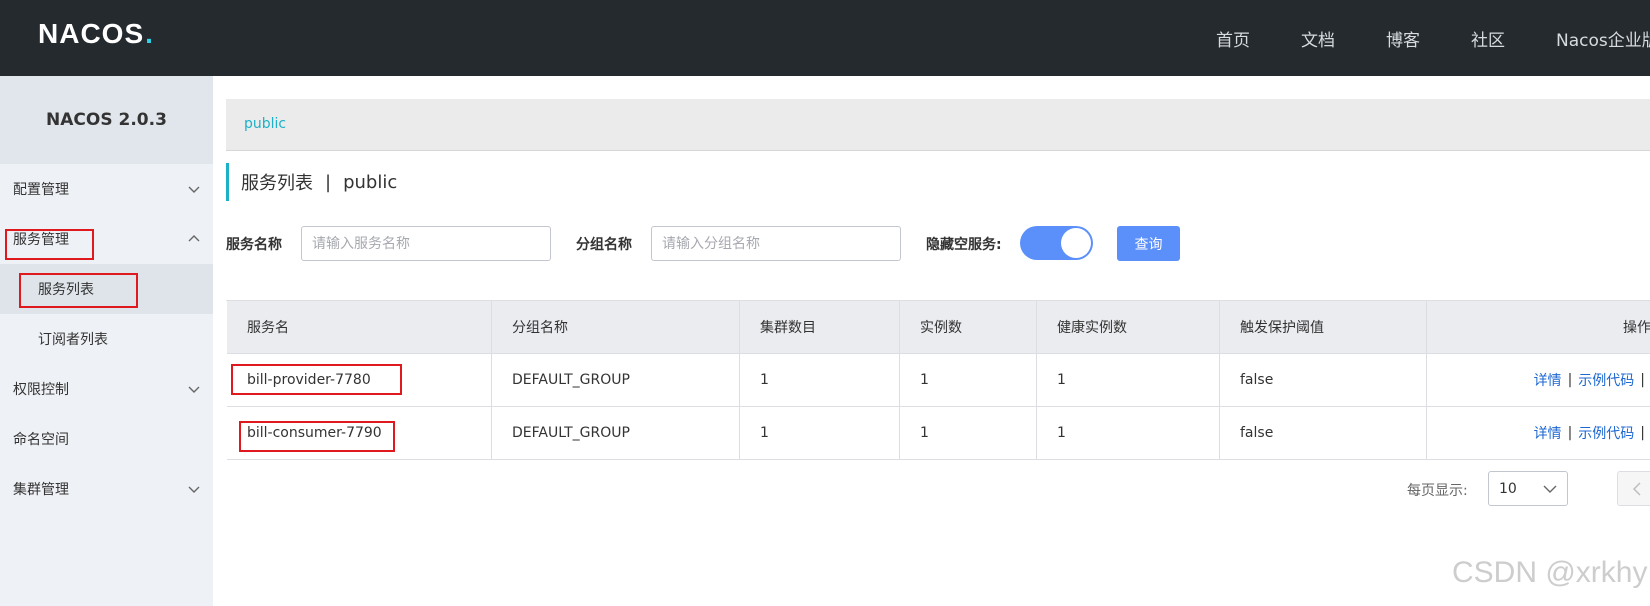 The image size is (1650, 606). What do you see at coordinates (604, 245) in the screenshot?
I see `group-name-label: 分组名称` at bounding box center [604, 245].